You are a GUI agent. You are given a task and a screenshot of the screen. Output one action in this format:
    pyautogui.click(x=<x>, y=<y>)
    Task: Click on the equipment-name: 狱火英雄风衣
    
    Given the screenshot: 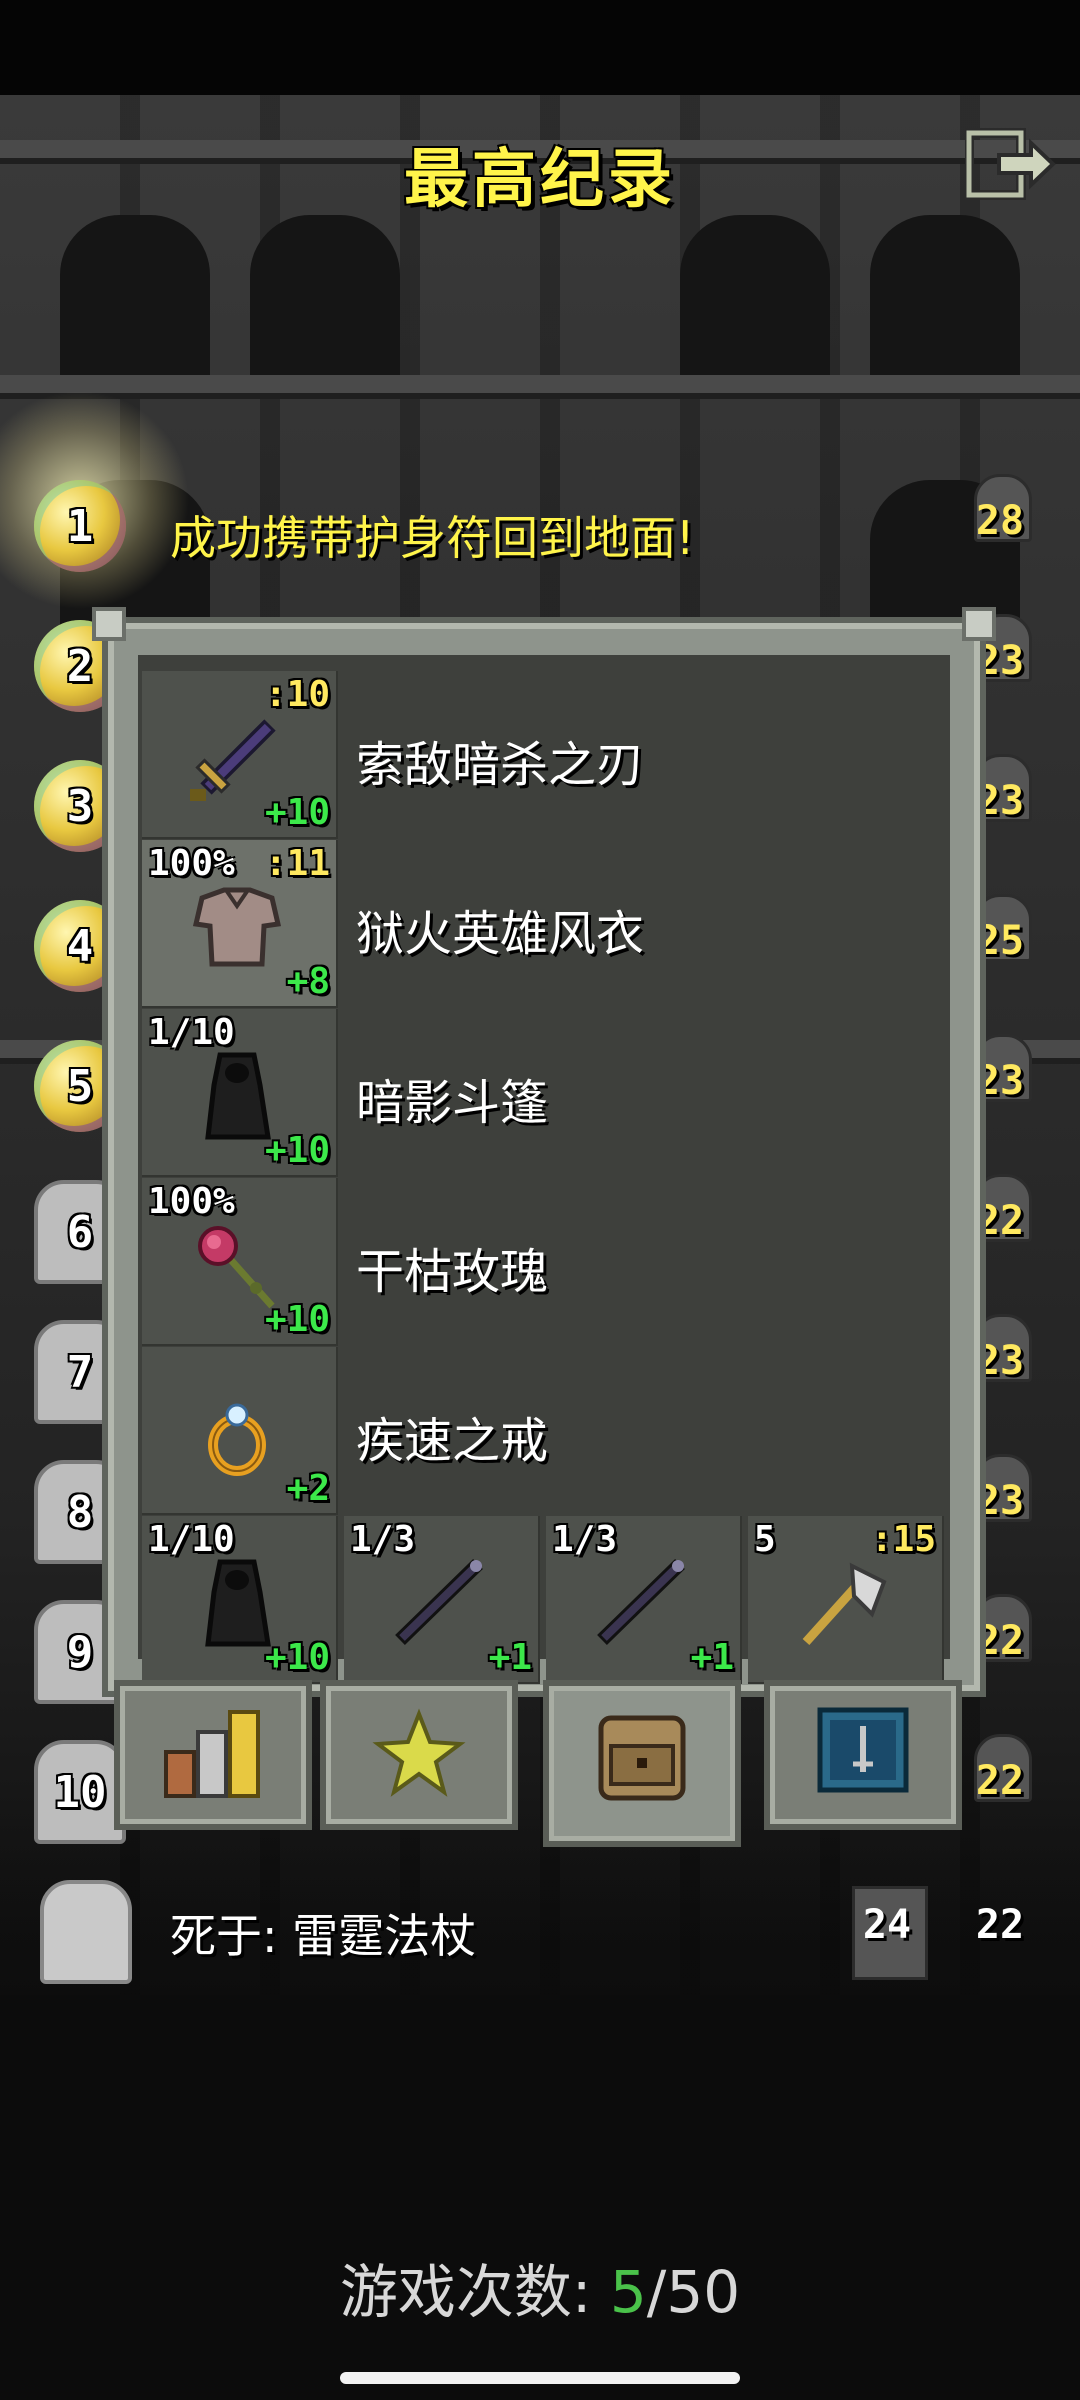 What is the action you would take?
    pyautogui.click(x=500, y=934)
    